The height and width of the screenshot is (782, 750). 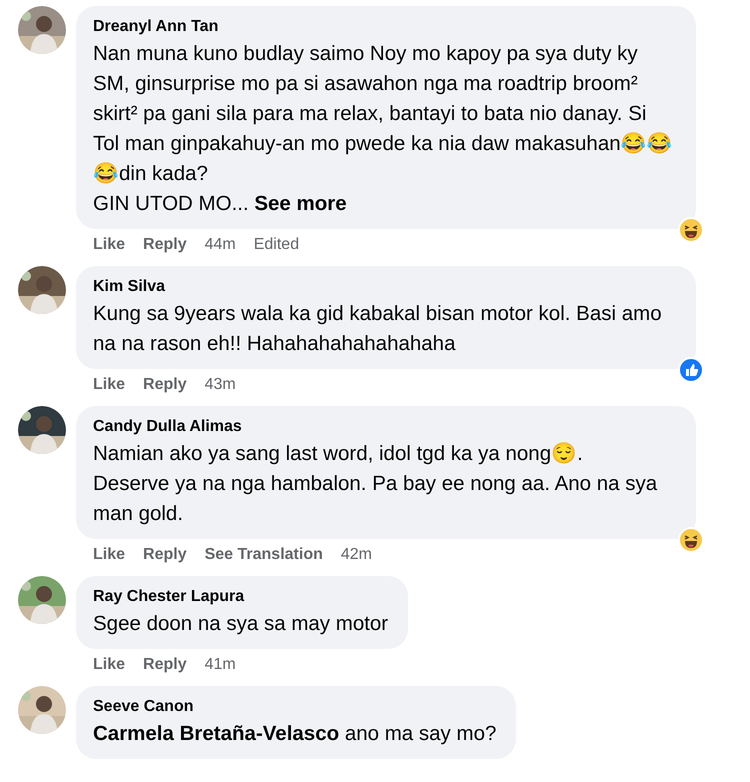 What do you see at coordinates (375, 484) in the screenshot?
I see `comment-text: Namian ako ya sang last word, idol tgd ka ya nong😌. Deserve ya na nga hambalon. Pa bay ee nong aa. Ano na sya man gold.` at bounding box center [375, 484].